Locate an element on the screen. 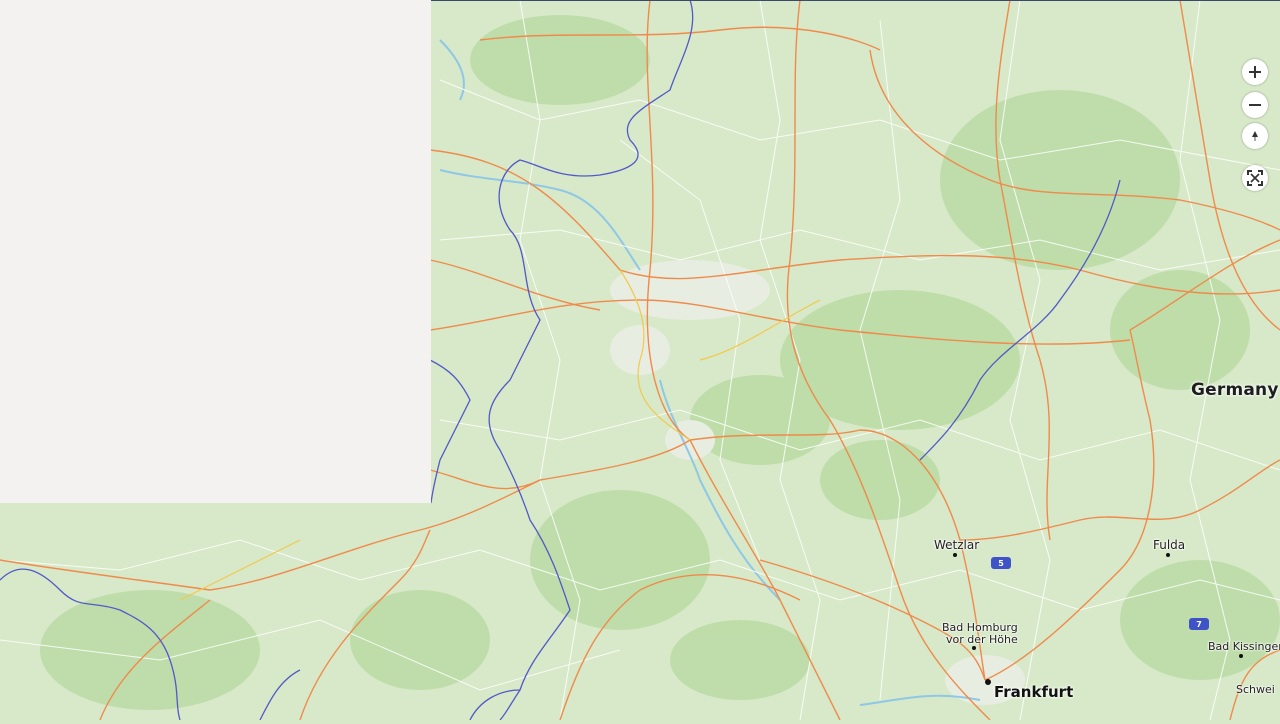 This screenshot has height=724, width=1280. city-label-wetzlar: Wetzlar is located at coordinates (957, 545).